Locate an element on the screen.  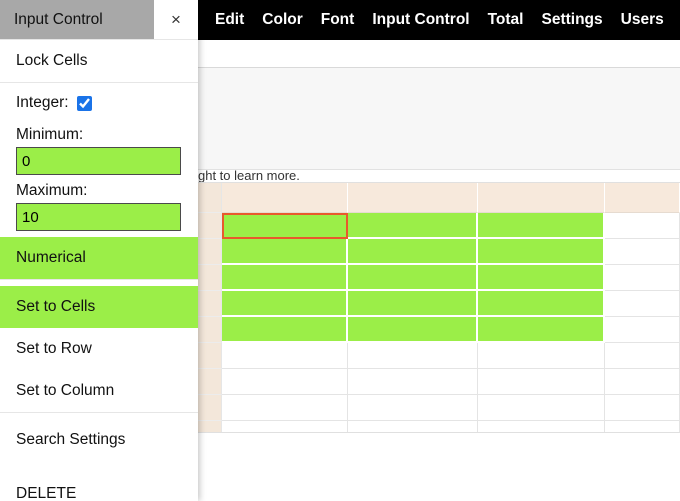
menu-item-settings: Settings is located at coordinates (571, 20).